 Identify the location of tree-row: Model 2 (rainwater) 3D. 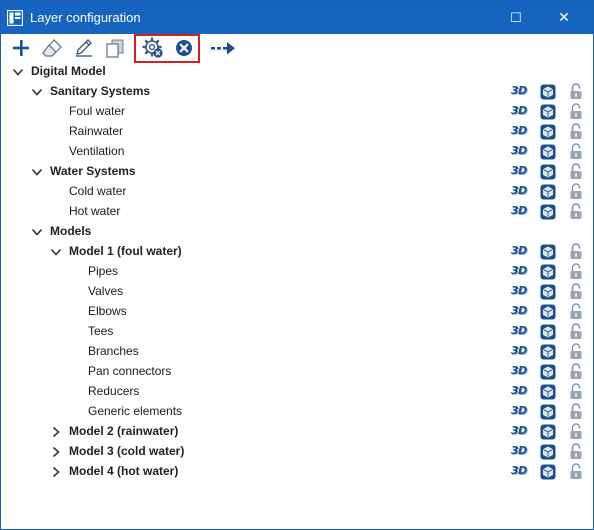
(297, 432).